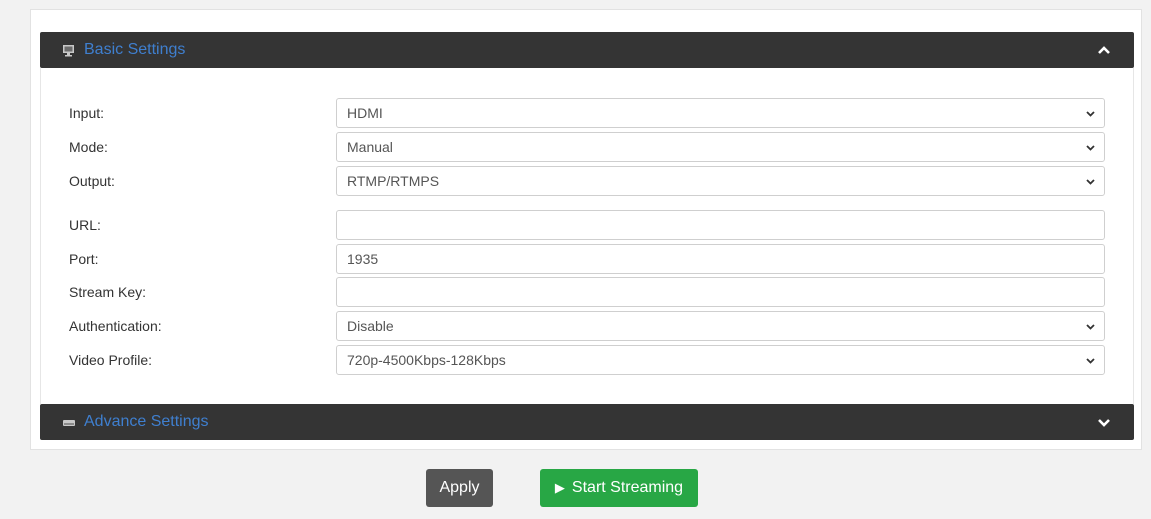 Image resolution: width=1151 pixels, height=519 pixels. I want to click on input-label: Input:, so click(87, 113).